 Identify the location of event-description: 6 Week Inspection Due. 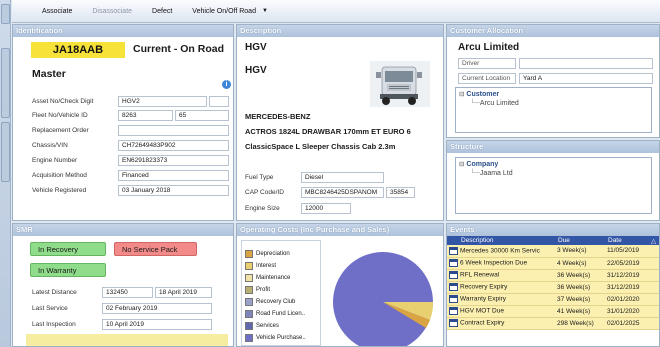
(501, 263).